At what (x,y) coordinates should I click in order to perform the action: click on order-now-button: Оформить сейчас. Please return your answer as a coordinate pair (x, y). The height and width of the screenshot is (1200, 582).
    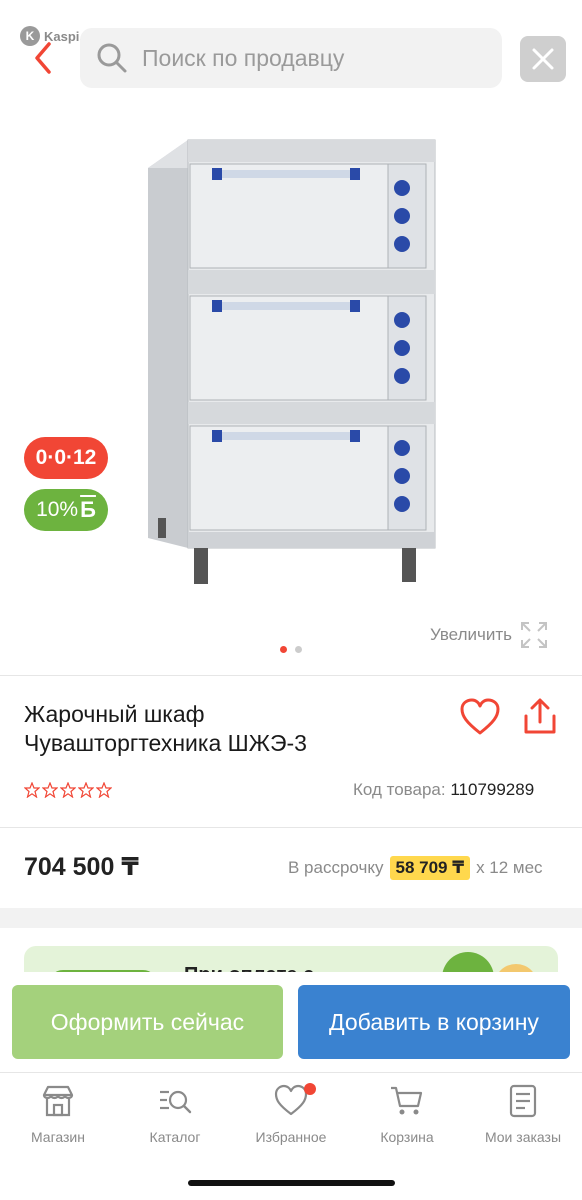
    Looking at the image, I should click on (147, 1022).